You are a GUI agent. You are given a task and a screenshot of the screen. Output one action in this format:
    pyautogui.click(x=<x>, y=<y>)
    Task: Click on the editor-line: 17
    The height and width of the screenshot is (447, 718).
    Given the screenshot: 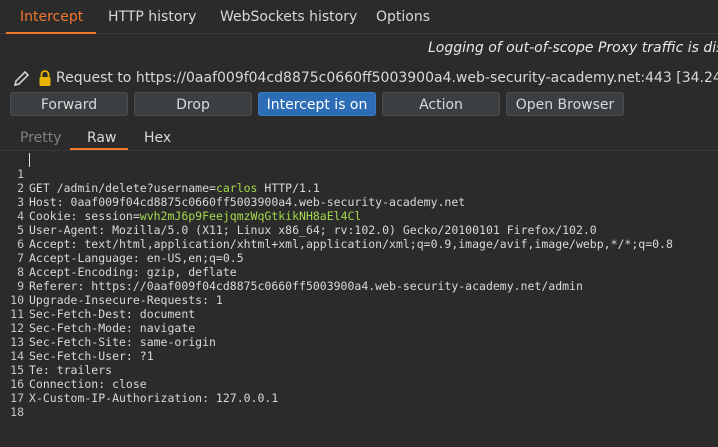 What is the action you would take?
    pyautogui.click(x=14, y=391)
    